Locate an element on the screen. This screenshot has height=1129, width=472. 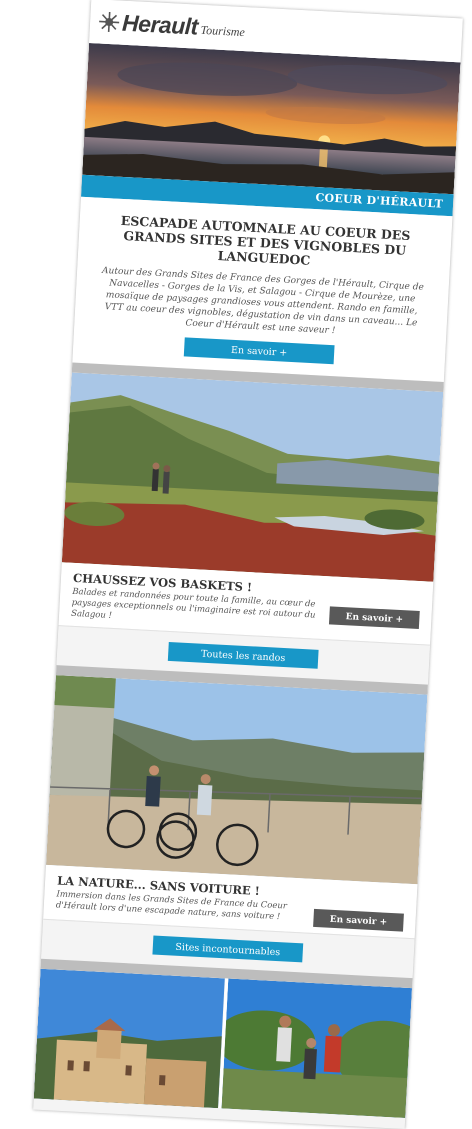
sun-star-icon is located at coordinates (109, 21).